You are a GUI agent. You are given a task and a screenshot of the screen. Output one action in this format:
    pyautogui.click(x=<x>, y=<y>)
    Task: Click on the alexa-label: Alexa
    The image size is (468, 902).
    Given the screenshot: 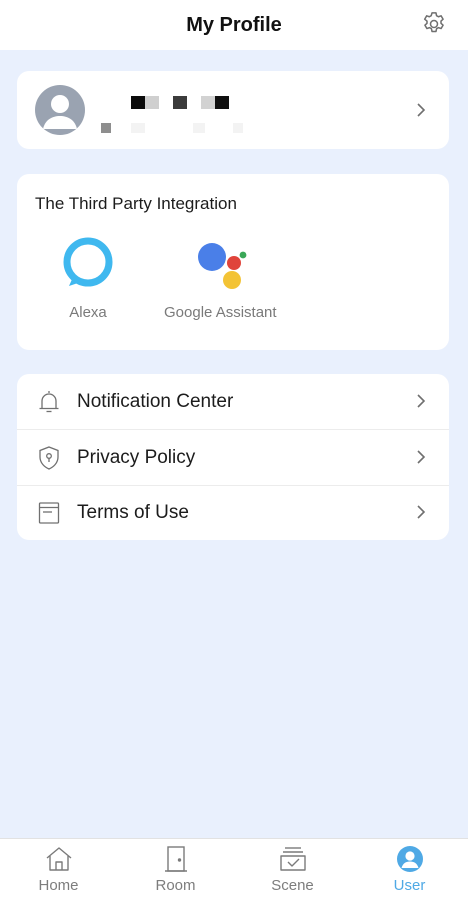 What is the action you would take?
    pyautogui.click(x=88, y=312)
    